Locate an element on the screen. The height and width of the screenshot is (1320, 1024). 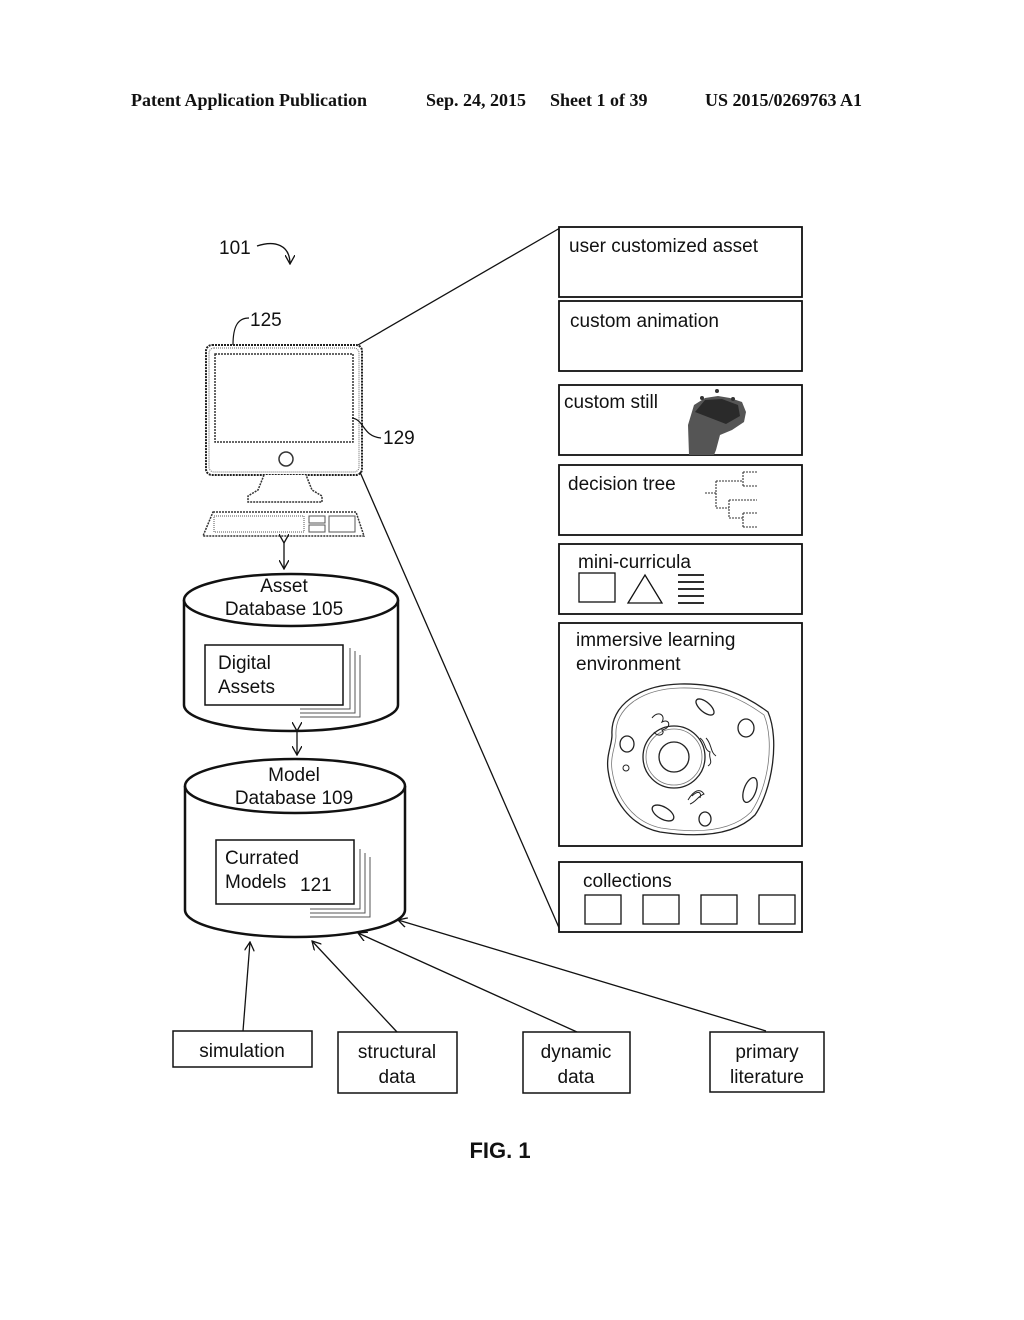
currated-models-label-1: Currated is located at coordinates (262, 858).